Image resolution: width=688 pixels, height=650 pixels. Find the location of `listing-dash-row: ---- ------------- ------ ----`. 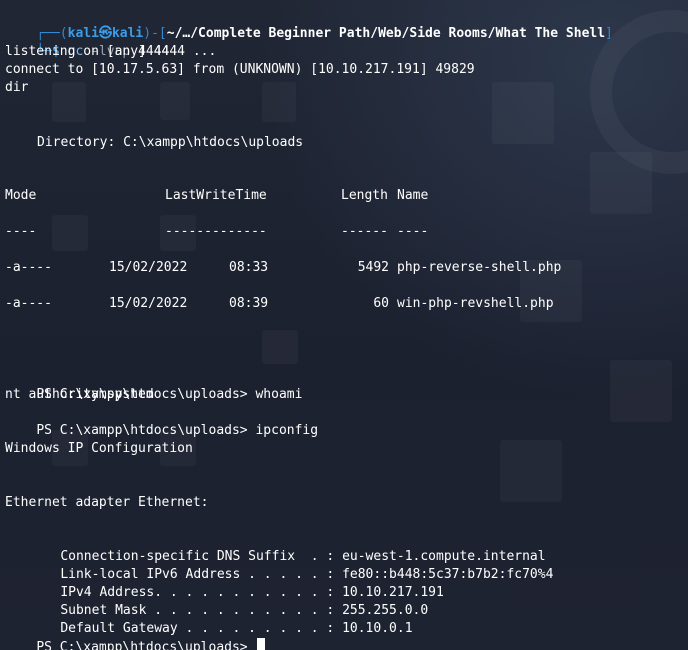

listing-dash-row: ---- ------------- ------ ---- is located at coordinates (344, 232).